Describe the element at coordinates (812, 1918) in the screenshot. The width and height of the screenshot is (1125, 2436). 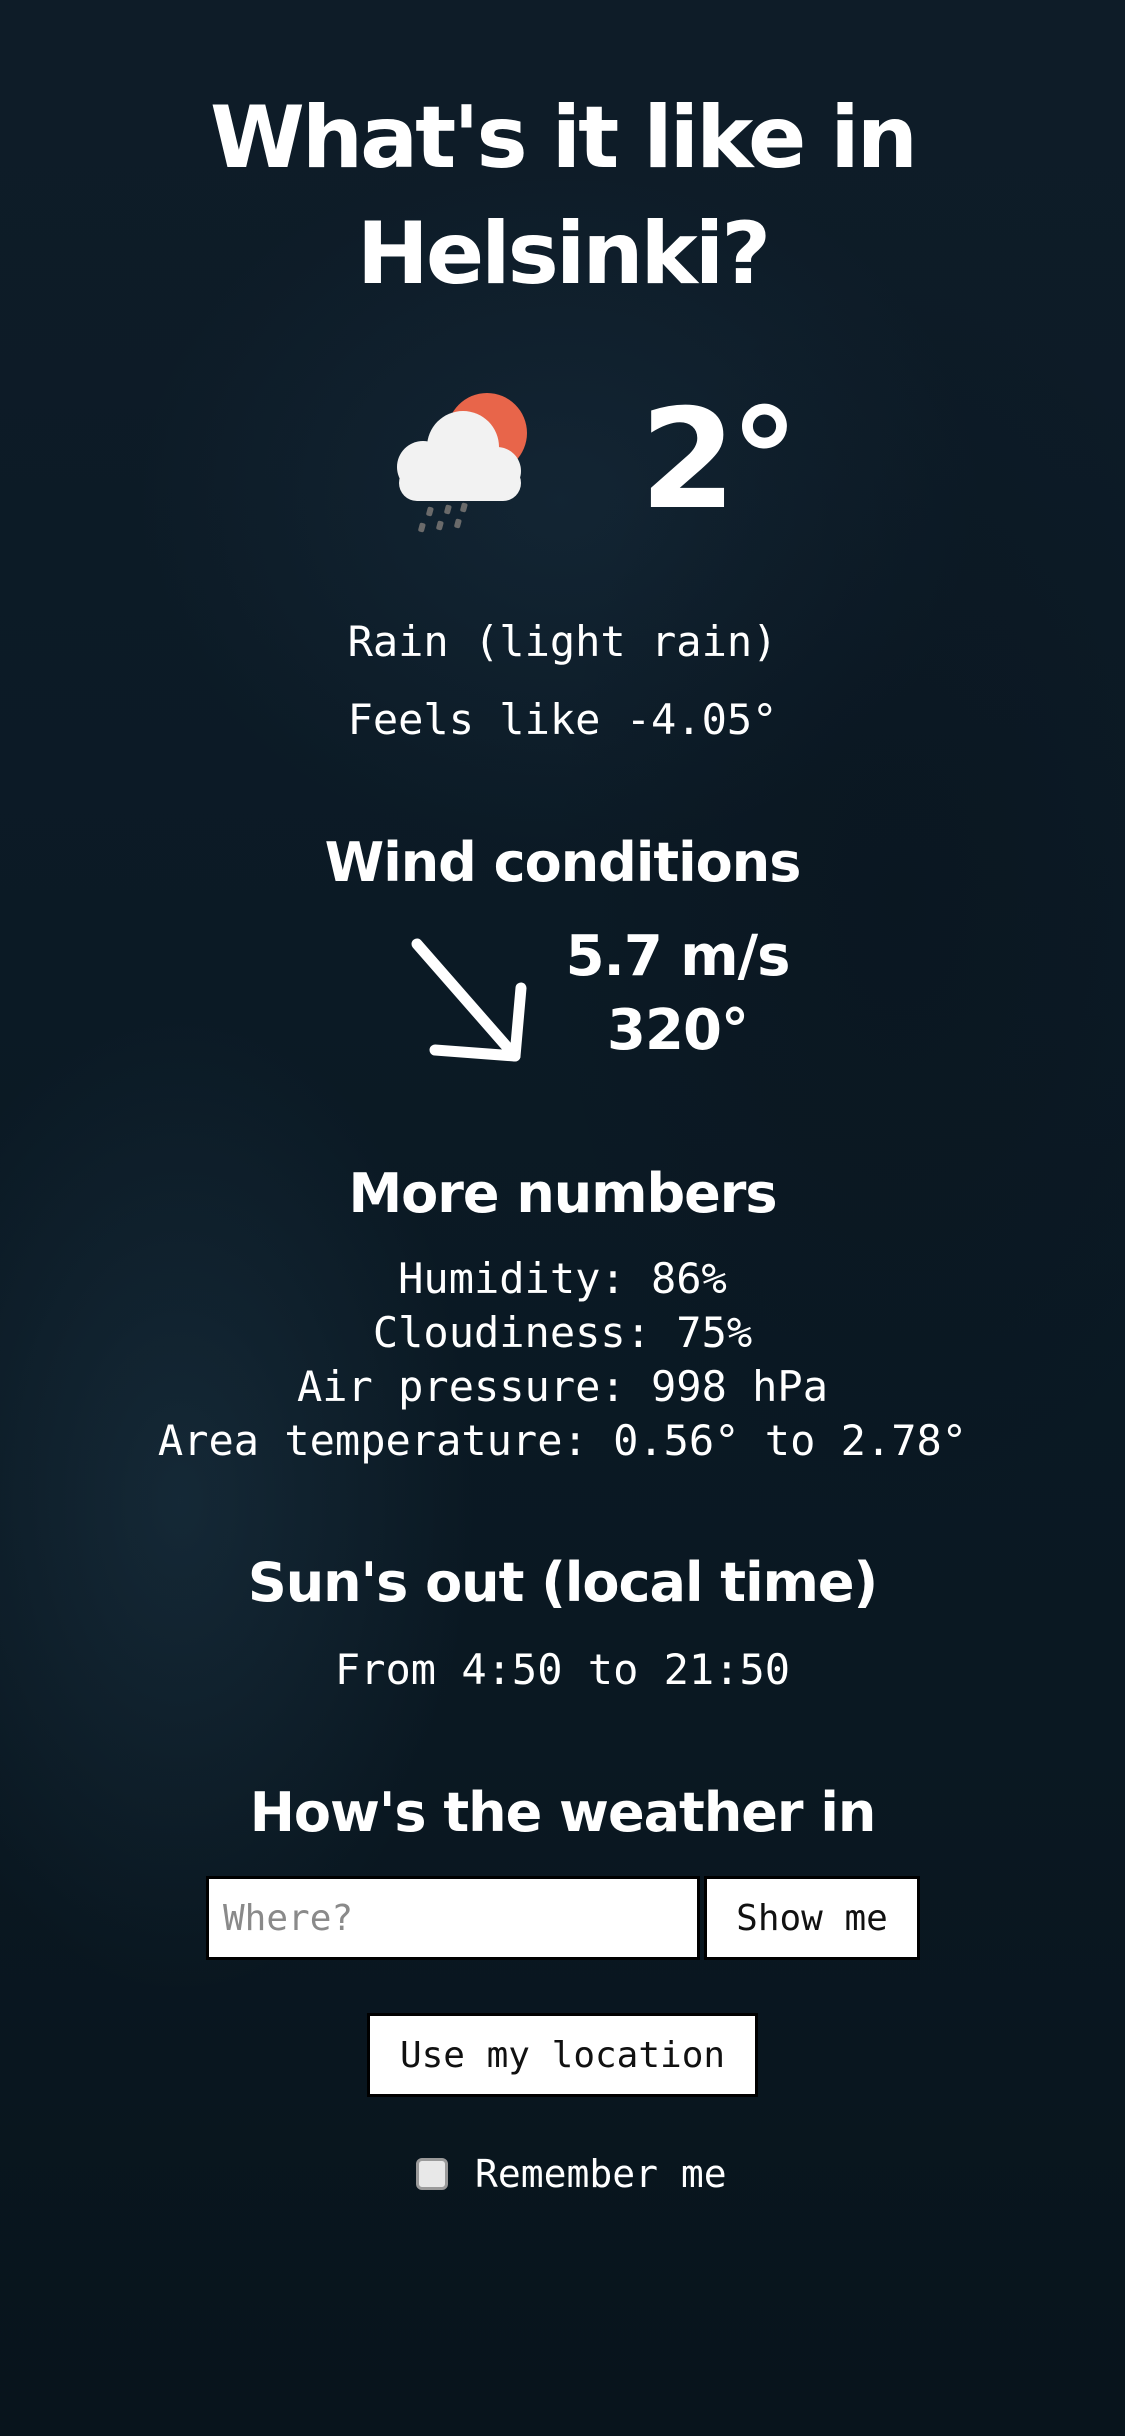
I see `show-me-button: Show me` at that location.